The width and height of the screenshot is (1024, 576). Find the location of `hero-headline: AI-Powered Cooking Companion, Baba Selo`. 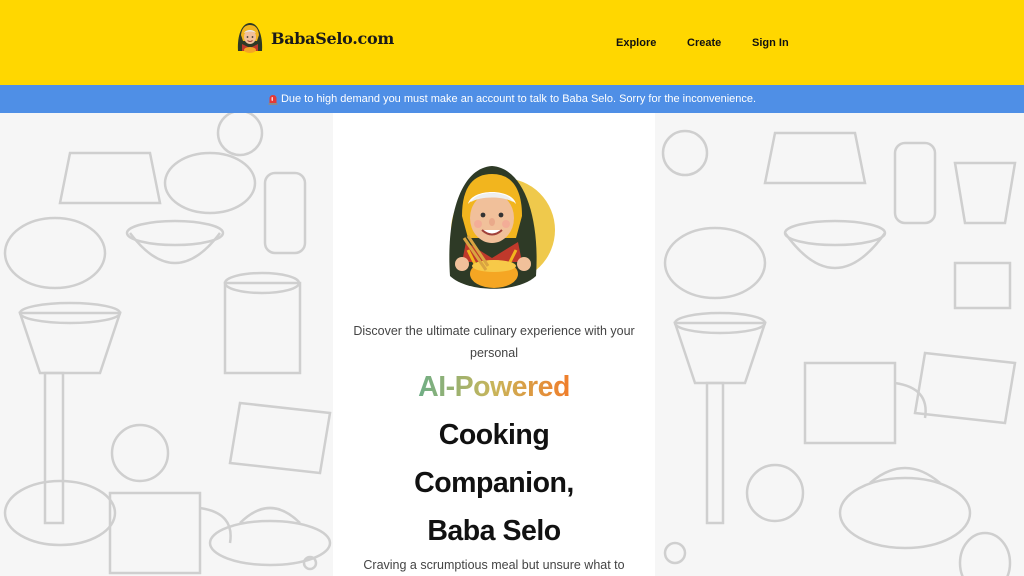

hero-headline: AI-Powered Cooking Companion, Baba Selo is located at coordinates (494, 459).